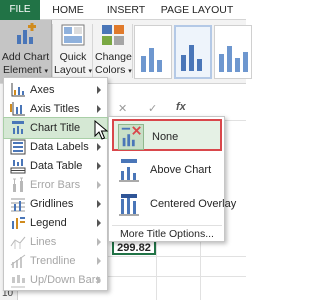 Image resolution: width=320 pixels, height=300 pixels. What do you see at coordinates (48, 223) in the screenshot?
I see `menu-item-label: Legend` at bounding box center [48, 223].